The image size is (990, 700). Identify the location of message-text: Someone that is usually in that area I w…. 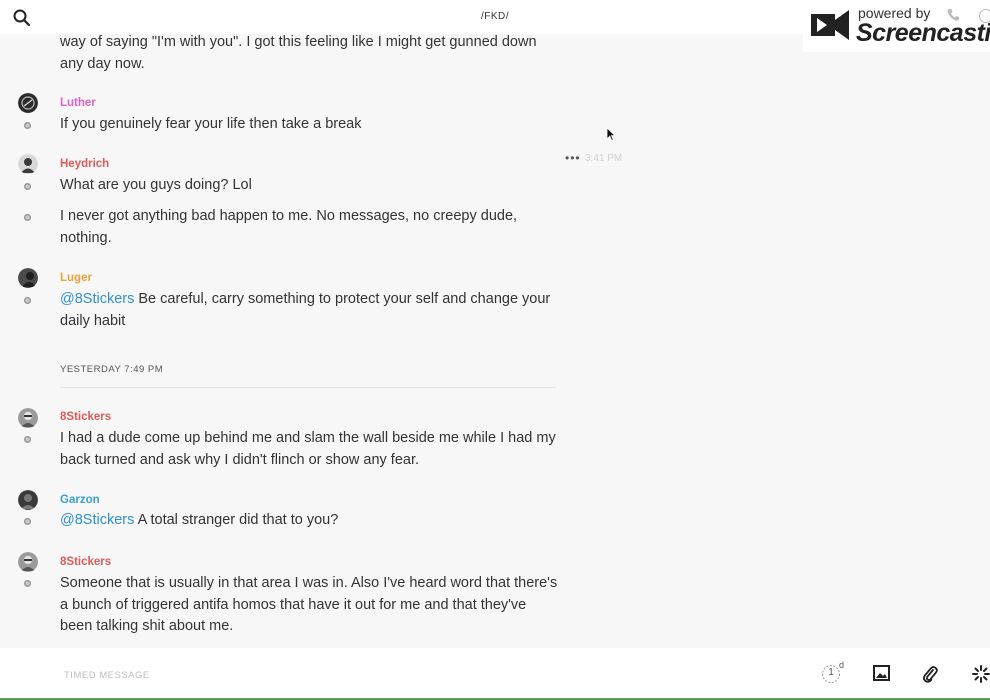
(309, 604).